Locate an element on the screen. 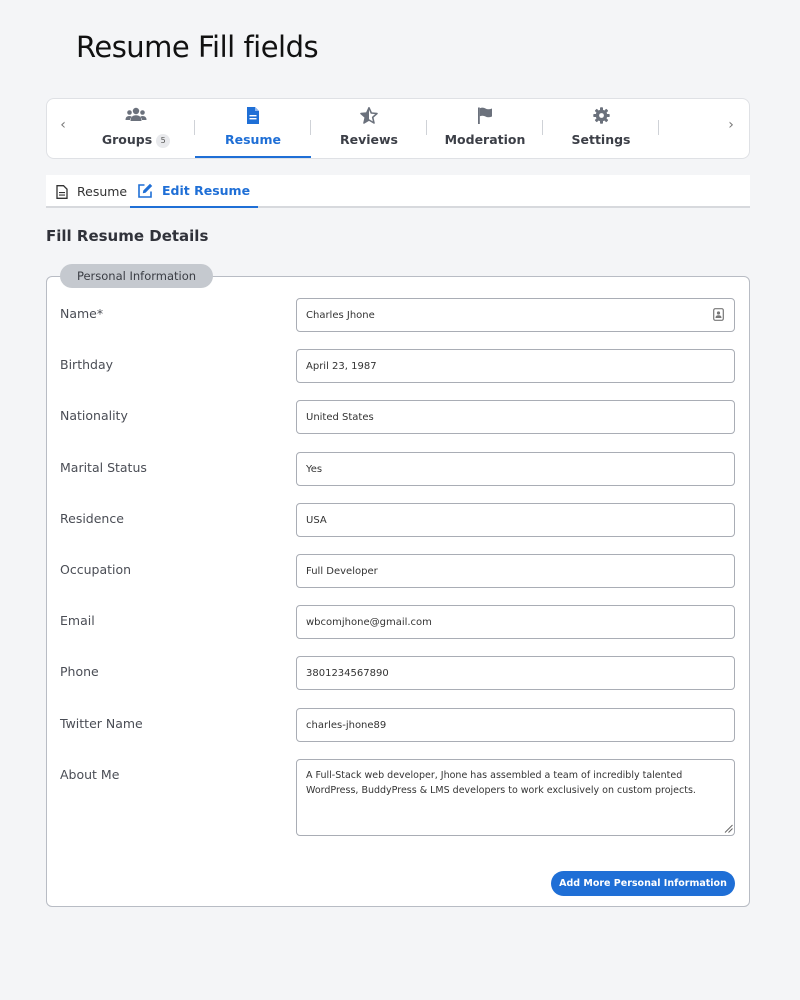  chevron-left-icon: ‹ is located at coordinates (63, 125).